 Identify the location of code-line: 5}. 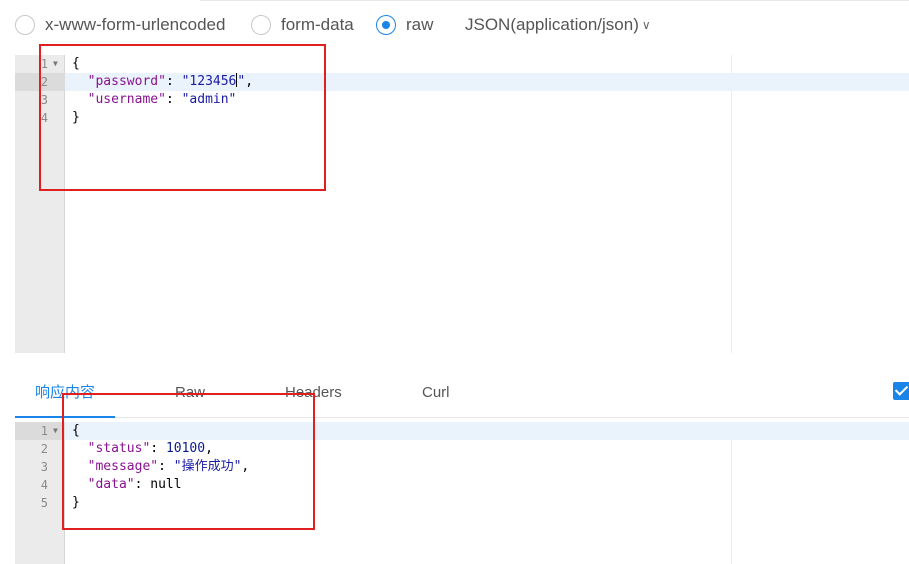
(462, 503).